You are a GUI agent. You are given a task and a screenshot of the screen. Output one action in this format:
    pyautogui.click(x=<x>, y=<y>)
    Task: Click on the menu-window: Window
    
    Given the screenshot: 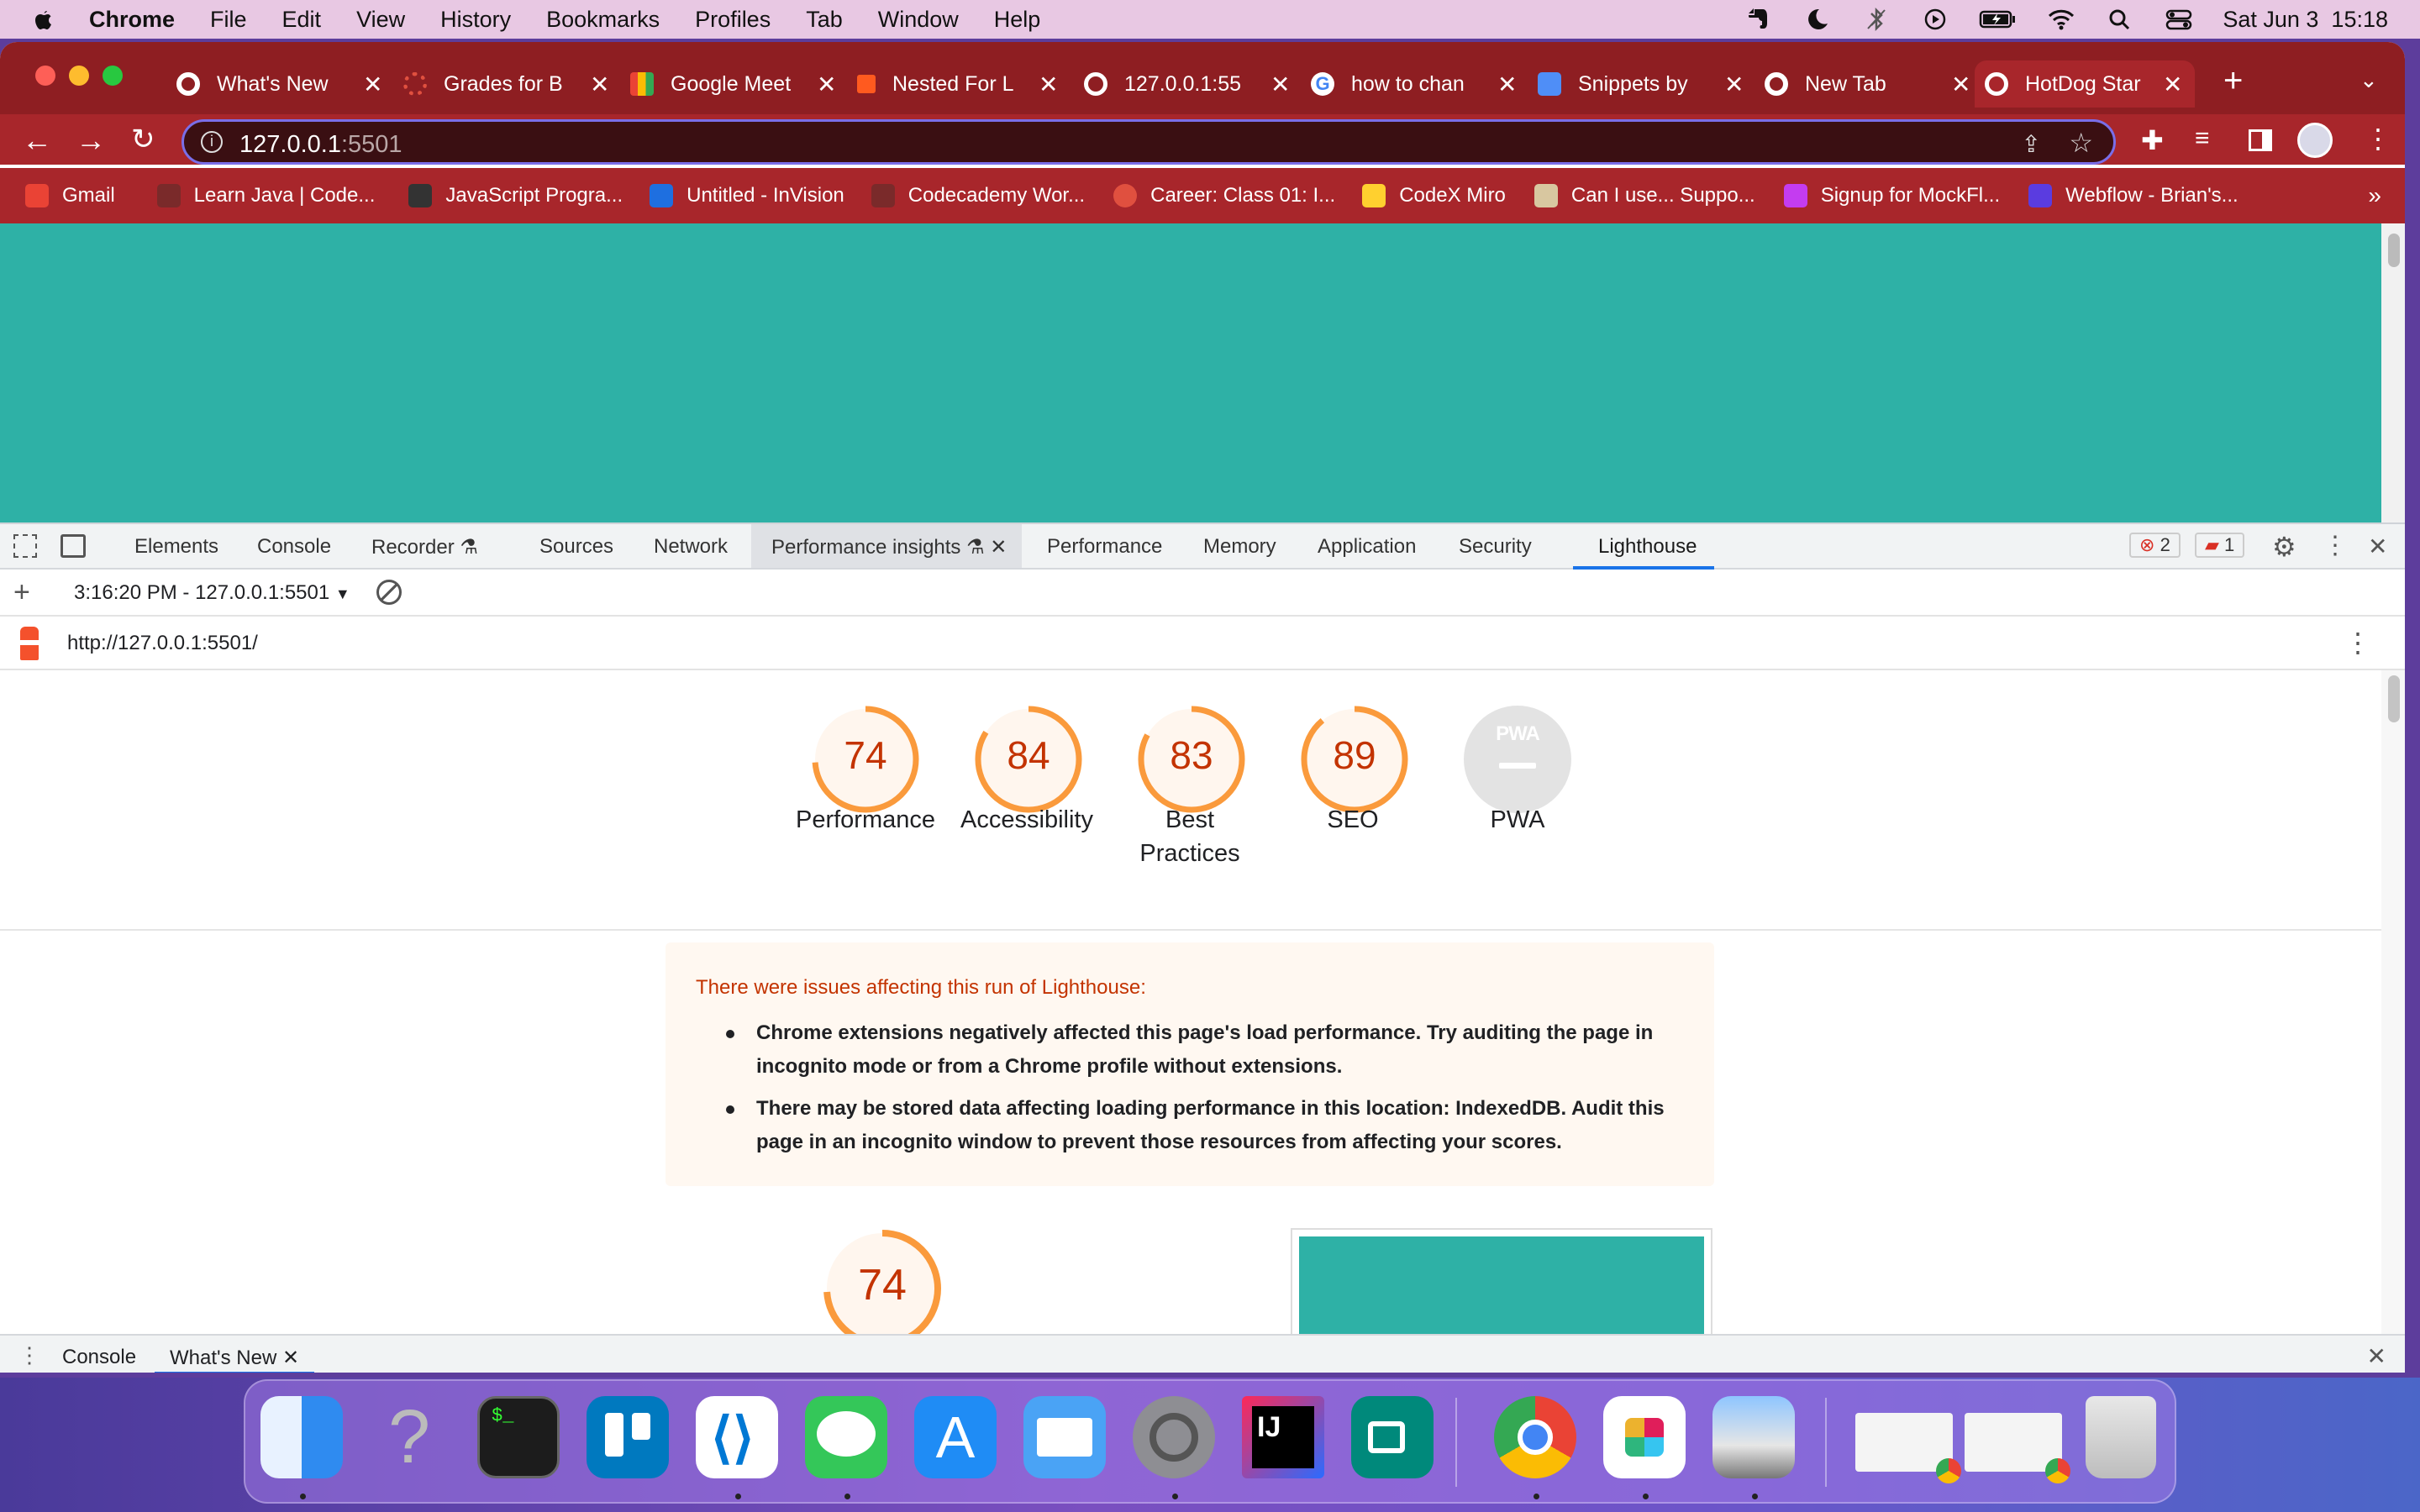 What is the action you would take?
    pyautogui.click(x=918, y=20)
    